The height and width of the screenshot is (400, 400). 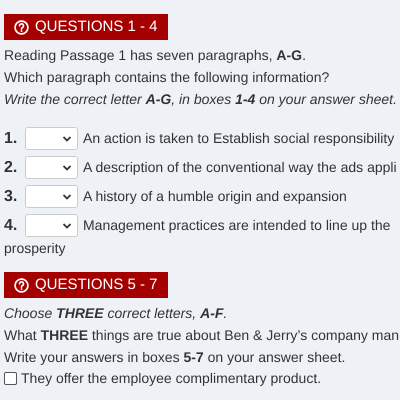 What do you see at coordinates (201, 335) in the screenshot?
I see `instruction-text: What THREE things are true about Ben & Jerry’s company man` at bounding box center [201, 335].